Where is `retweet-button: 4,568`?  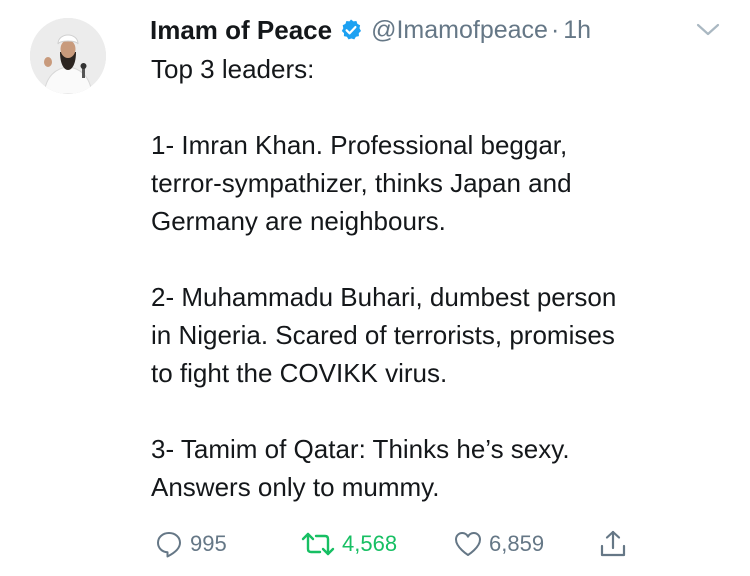
retweet-button: 4,568 is located at coordinates (348, 544).